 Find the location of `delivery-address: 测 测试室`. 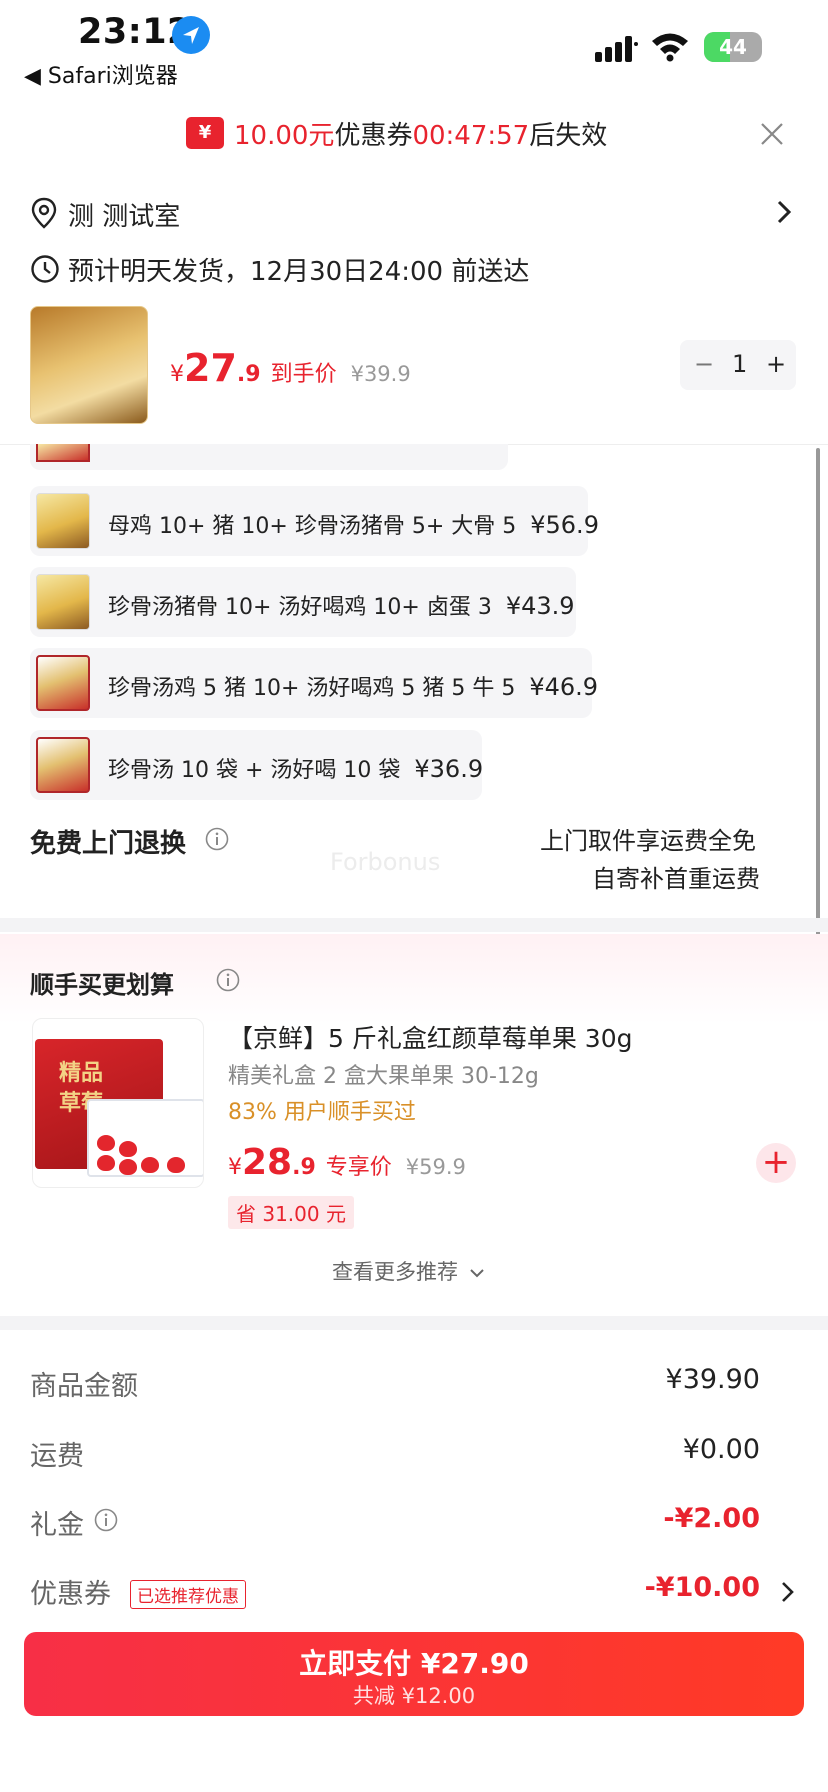

delivery-address: 测 测试室 is located at coordinates (124, 214).